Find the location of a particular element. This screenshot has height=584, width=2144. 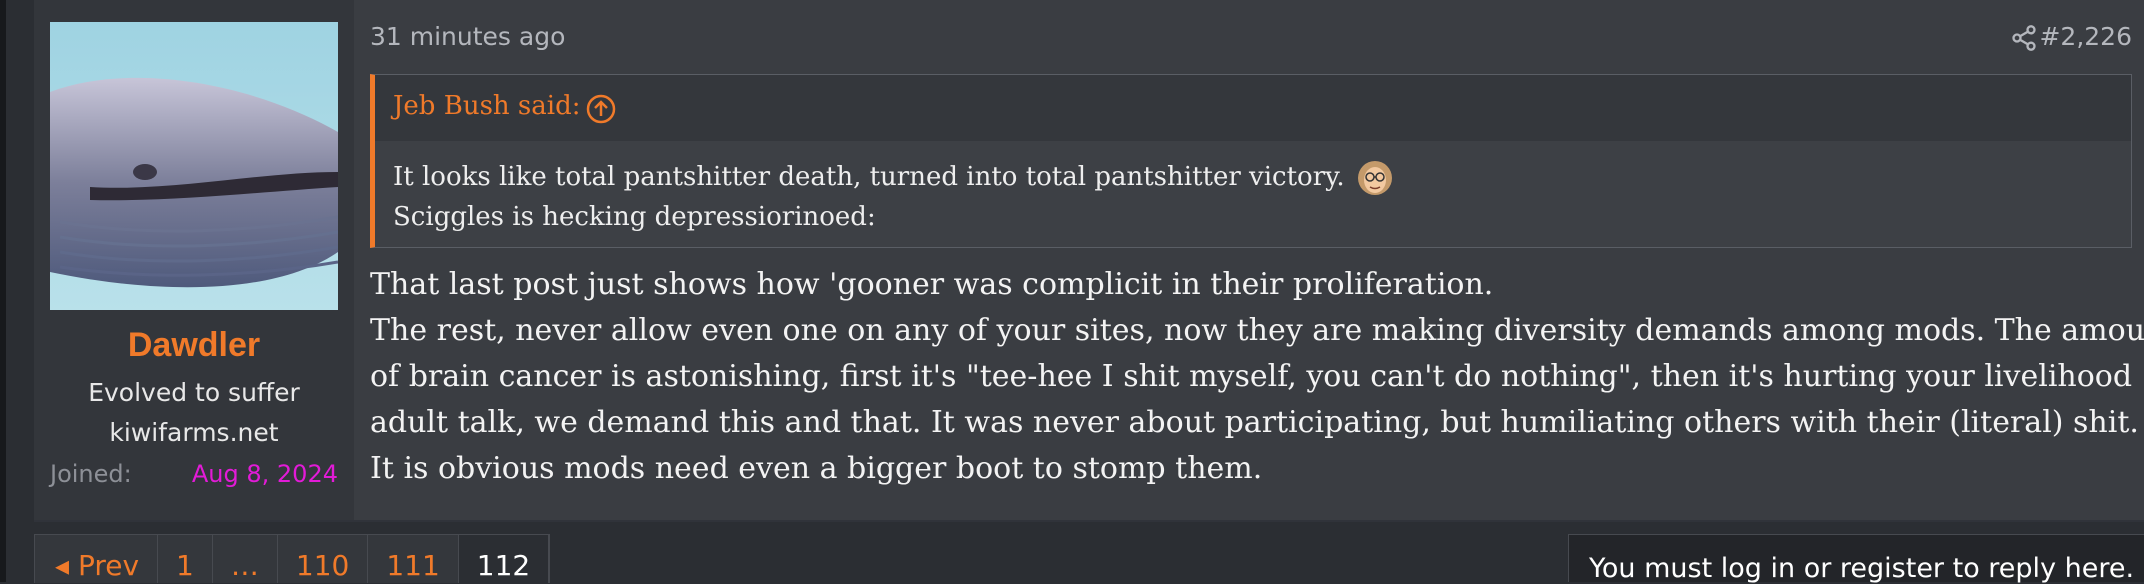

page-link-1: 1 is located at coordinates (185, 559).